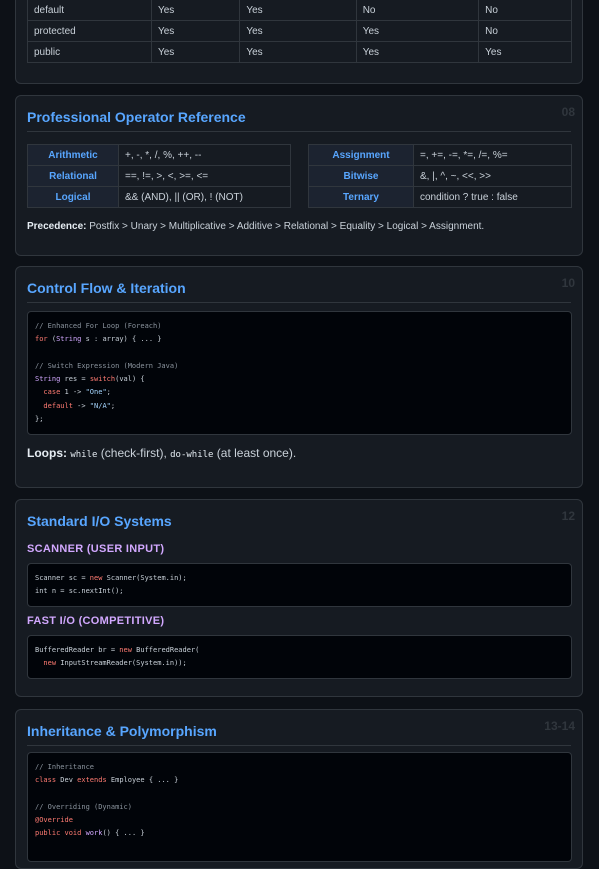  Describe the element at coordinates (83, 806) in the screenshot. I see `code-comment: // Overriding (Dynamic)` at that location.